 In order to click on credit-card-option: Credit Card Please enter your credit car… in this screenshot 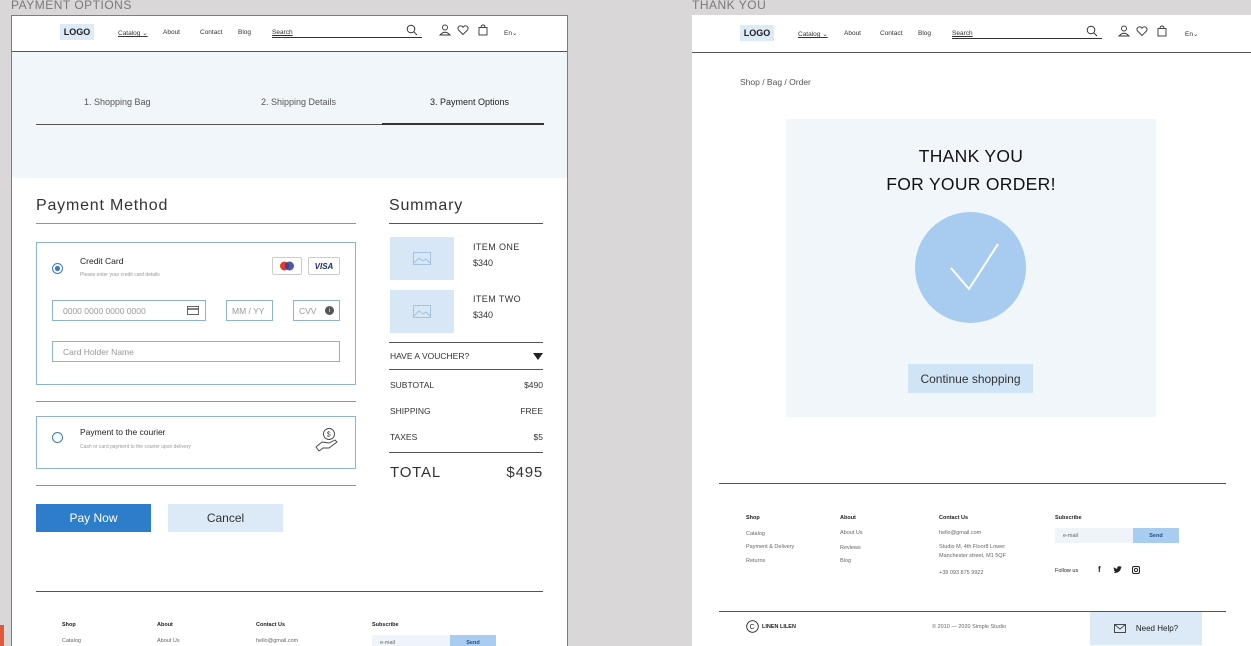, I will do `click(196, 313)`.